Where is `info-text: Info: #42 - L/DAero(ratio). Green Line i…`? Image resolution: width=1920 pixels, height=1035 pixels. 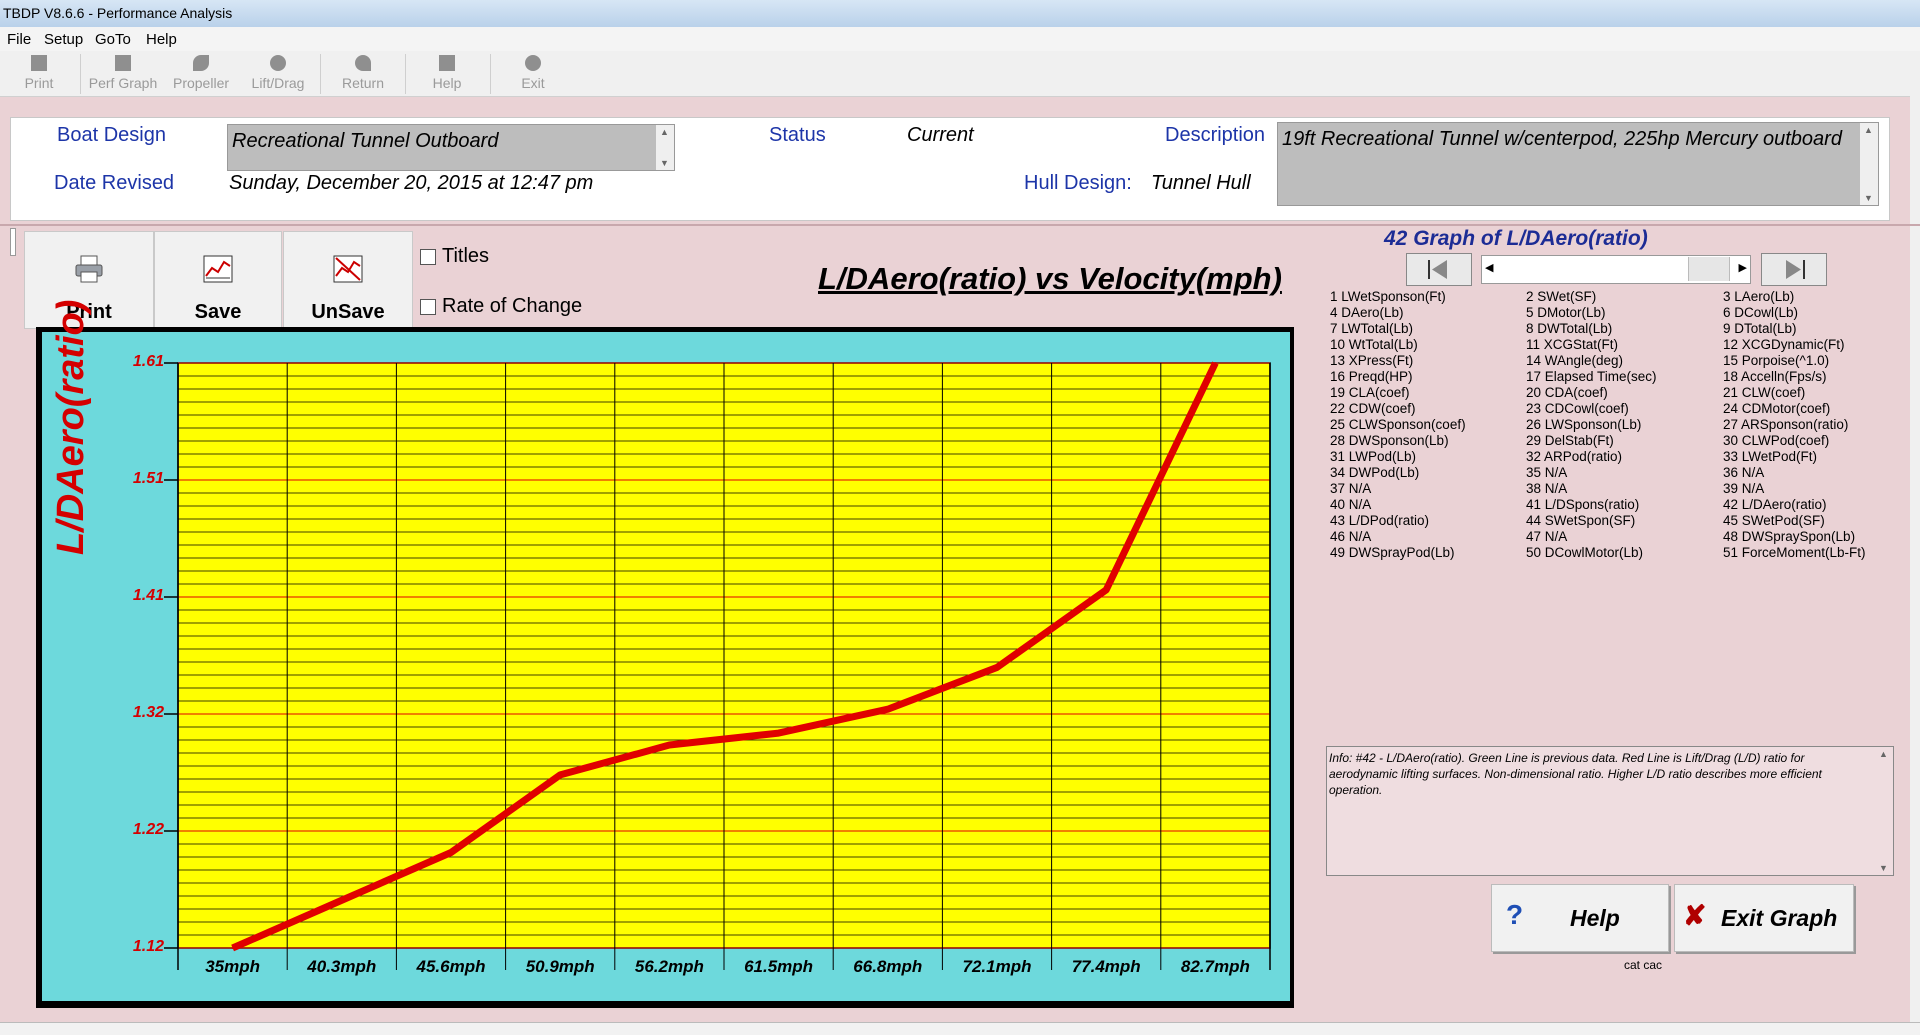 info-text: Info: #42 - L/DAero(ratio). Green Line i… is located at coordinates (1575, 774).